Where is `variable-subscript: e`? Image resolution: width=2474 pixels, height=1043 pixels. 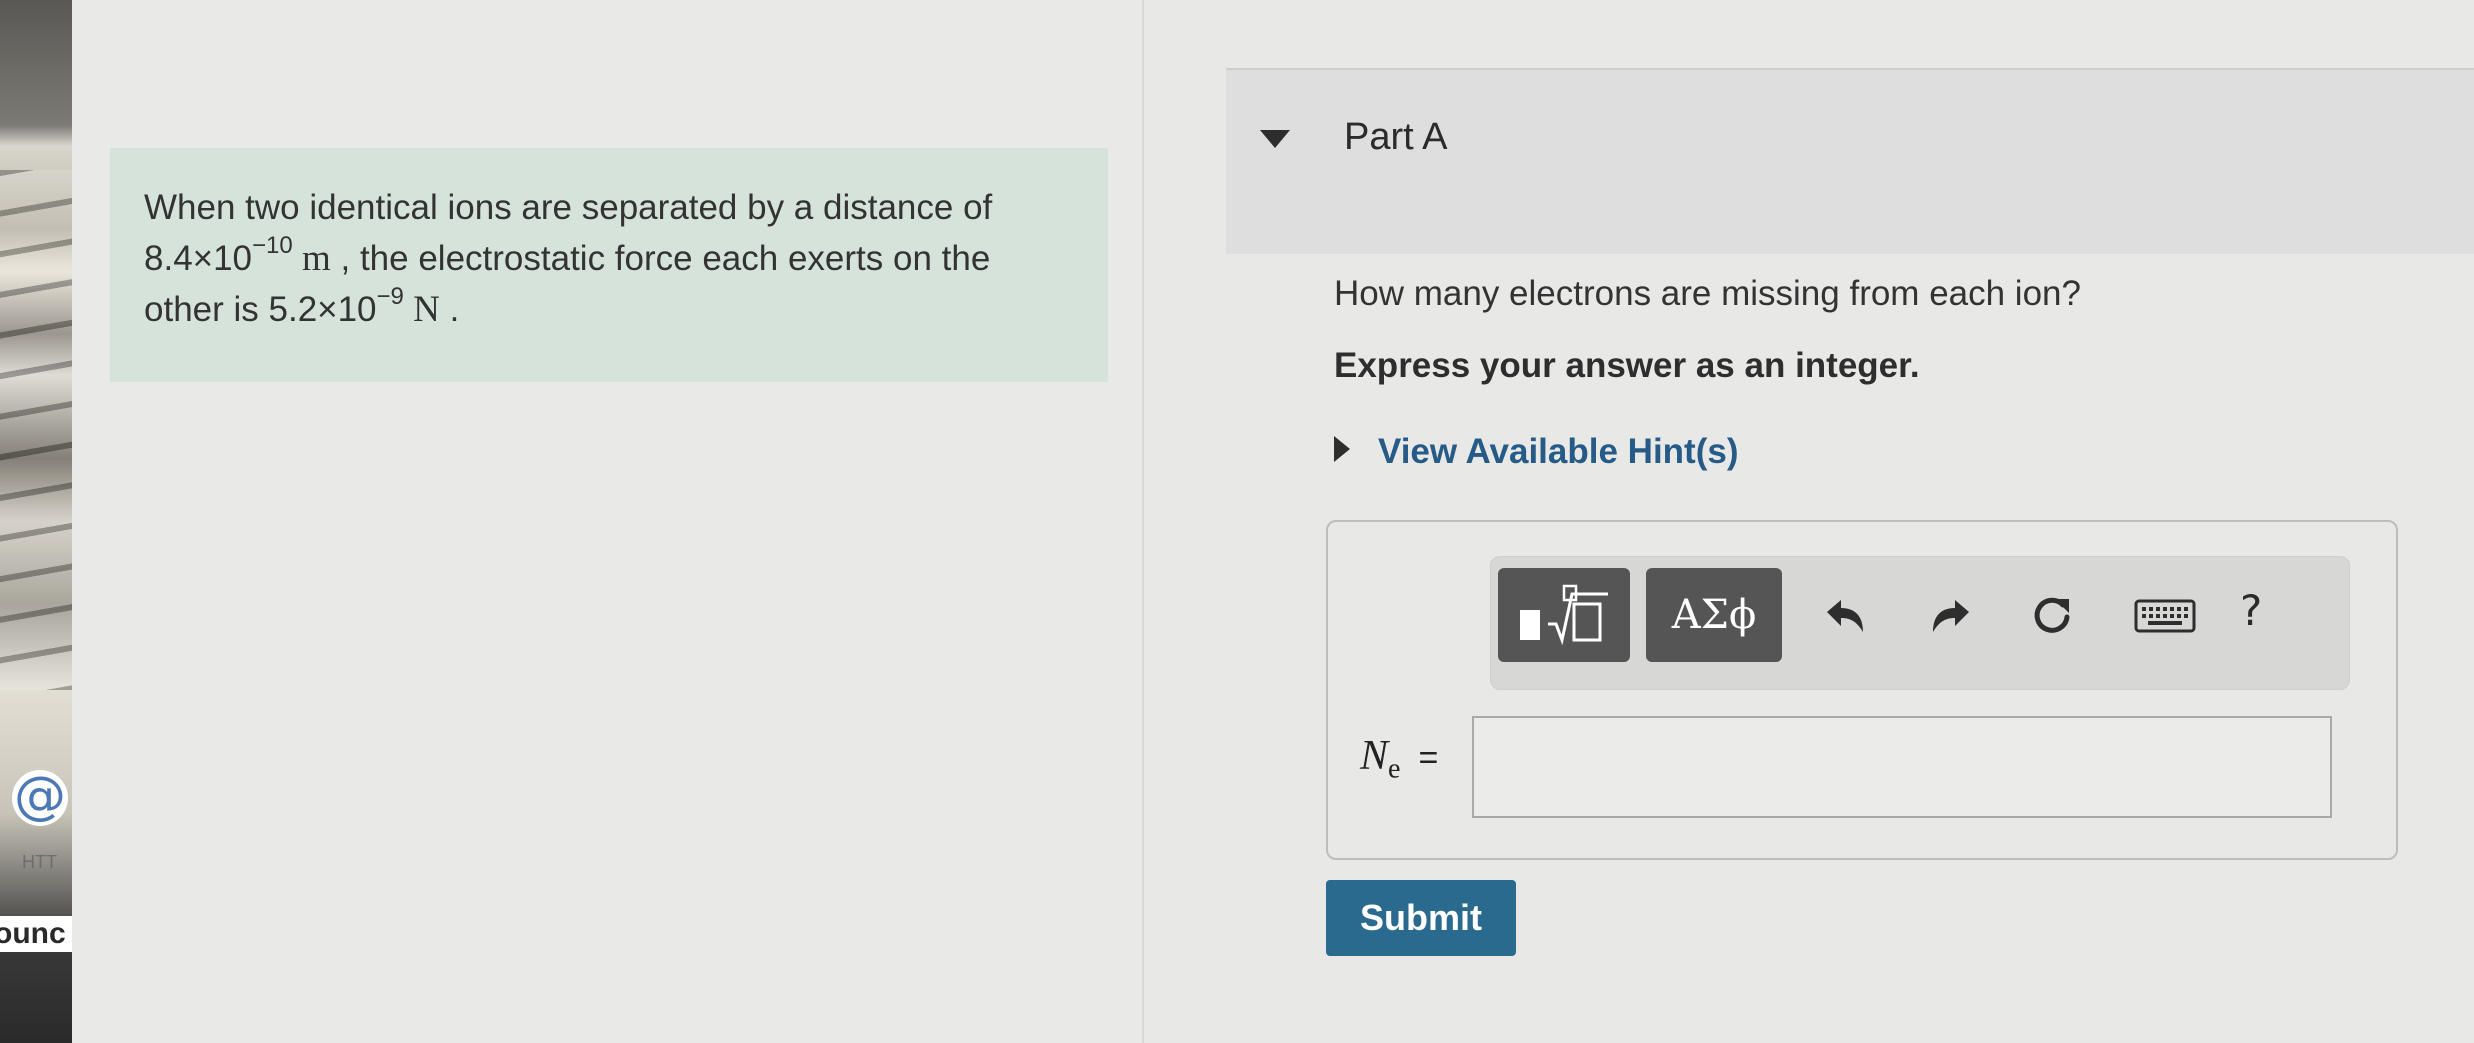 variable-subscript: e is located at coordinates (1394, 769).